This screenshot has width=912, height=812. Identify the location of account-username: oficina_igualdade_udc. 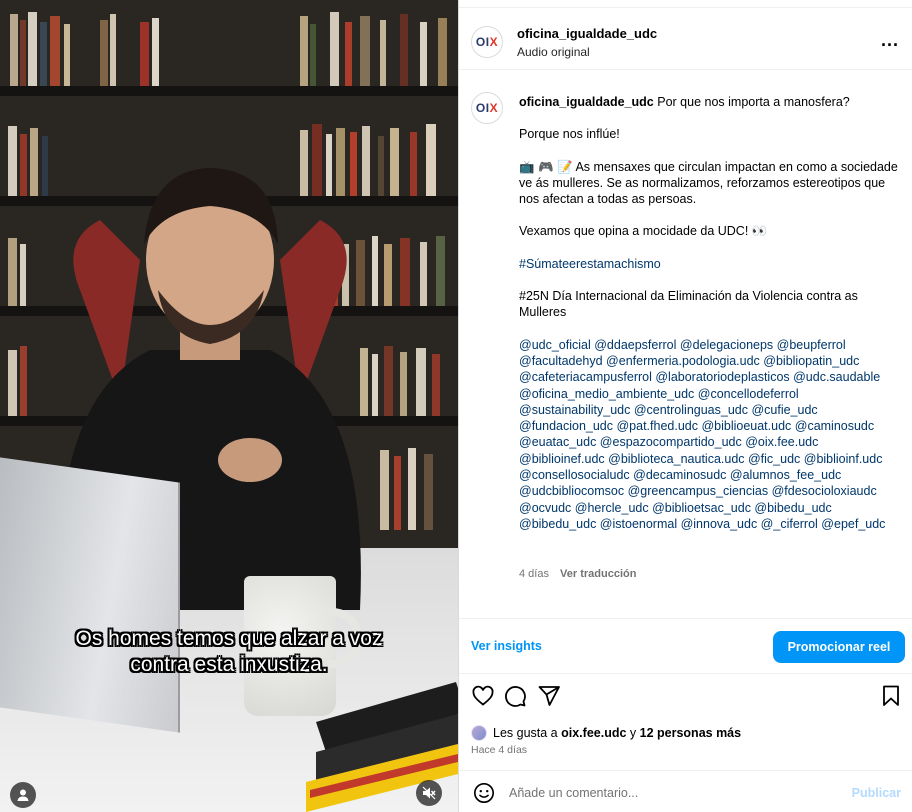
(587, 33).